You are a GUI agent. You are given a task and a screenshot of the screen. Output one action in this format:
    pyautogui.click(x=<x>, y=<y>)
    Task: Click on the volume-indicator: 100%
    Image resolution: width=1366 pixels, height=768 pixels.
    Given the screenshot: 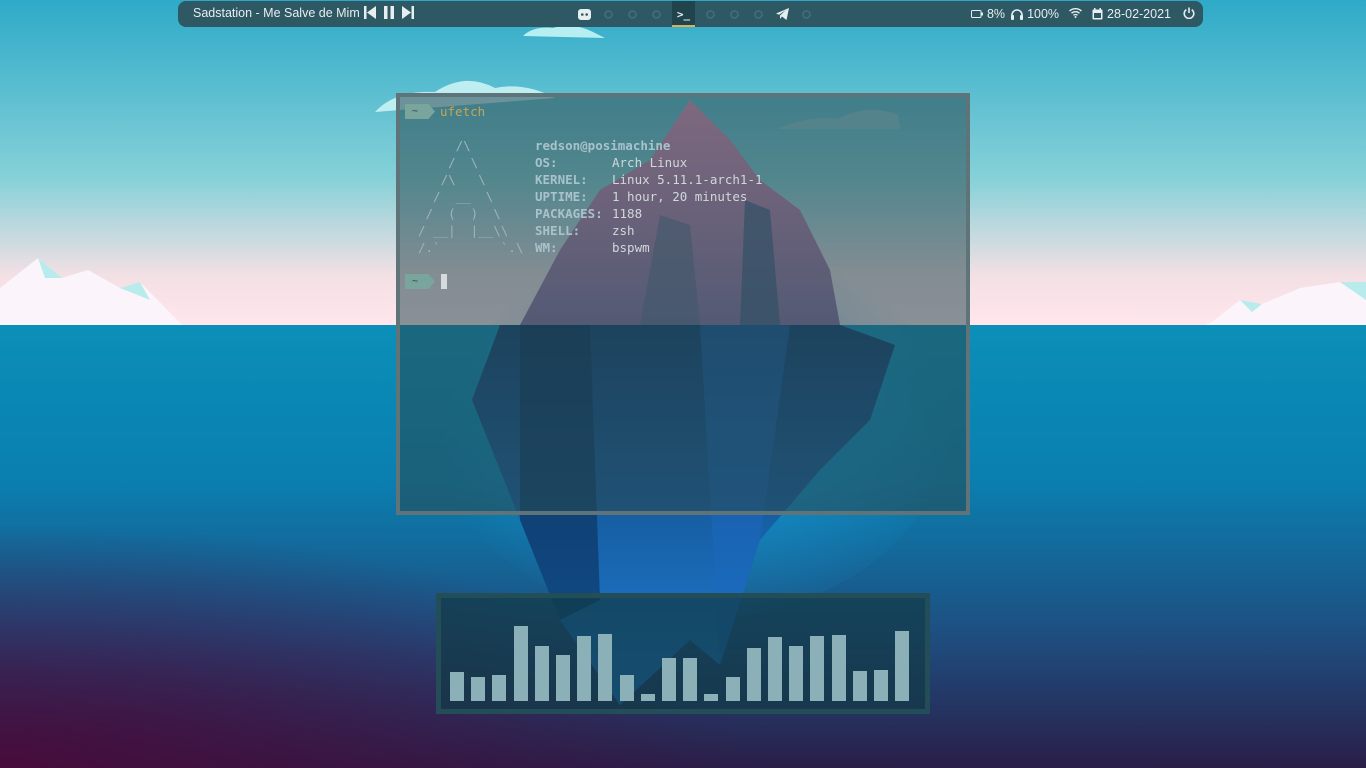 What is the action you would take?
    pyautogui.click(x=1035, y=14)
    